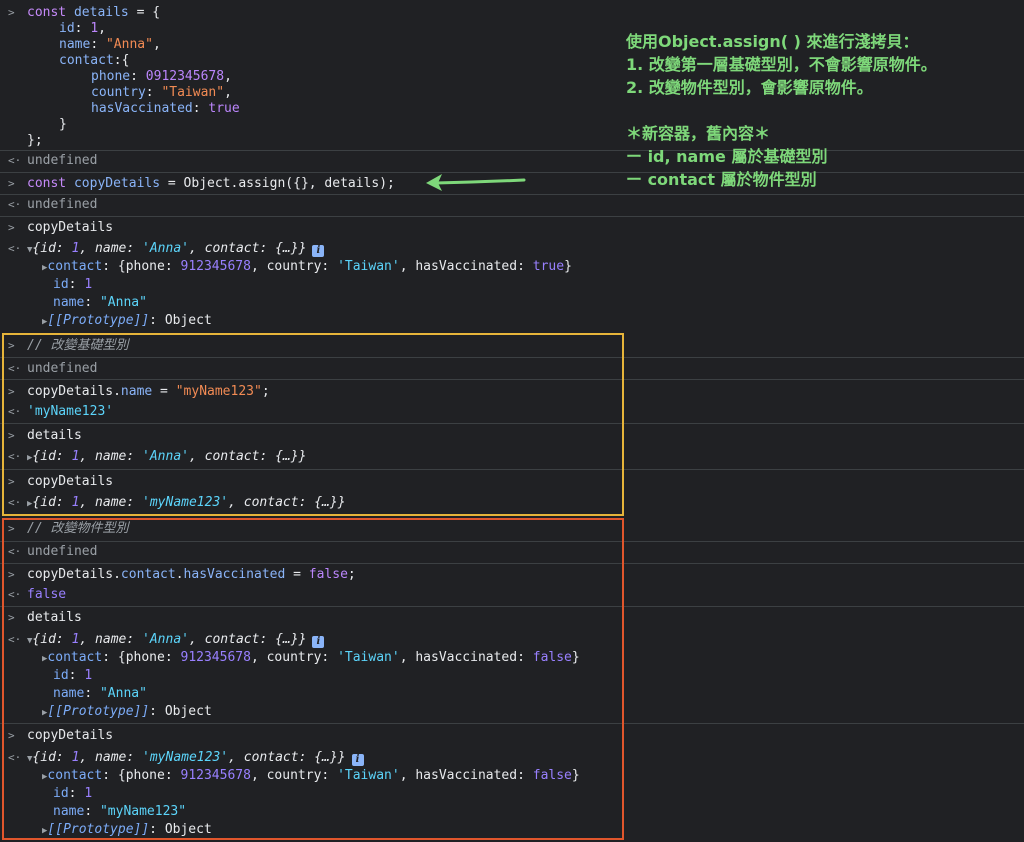 The image size is (1024, 842). What do you see at coordinates (318, 251) in the screenshot?
I see `info-icon: i` at bounding box center [318, 251].